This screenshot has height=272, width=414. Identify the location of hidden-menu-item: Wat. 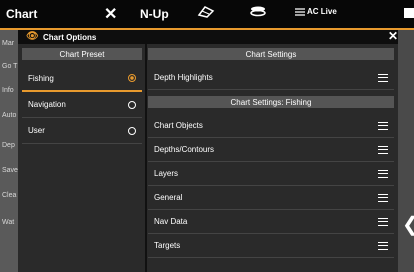
(8, 223).